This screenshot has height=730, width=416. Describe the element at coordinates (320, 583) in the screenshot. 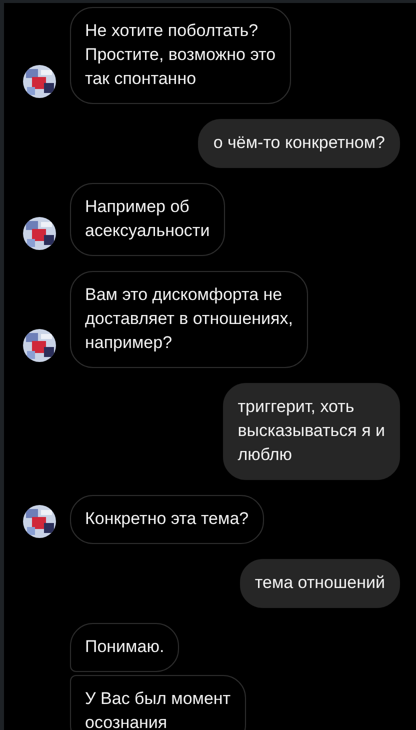

I see `message-bubble: тема отношений` at that location.